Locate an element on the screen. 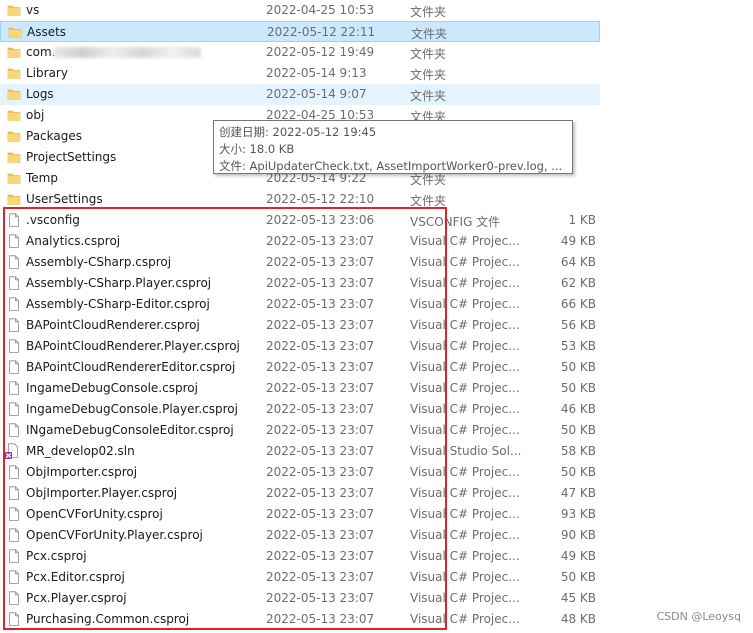 Image resolution: width=753 pixels, height=633 pixels. item-name: Assembly-CSharp.Player.csproj is located at coordinates (119, 283).